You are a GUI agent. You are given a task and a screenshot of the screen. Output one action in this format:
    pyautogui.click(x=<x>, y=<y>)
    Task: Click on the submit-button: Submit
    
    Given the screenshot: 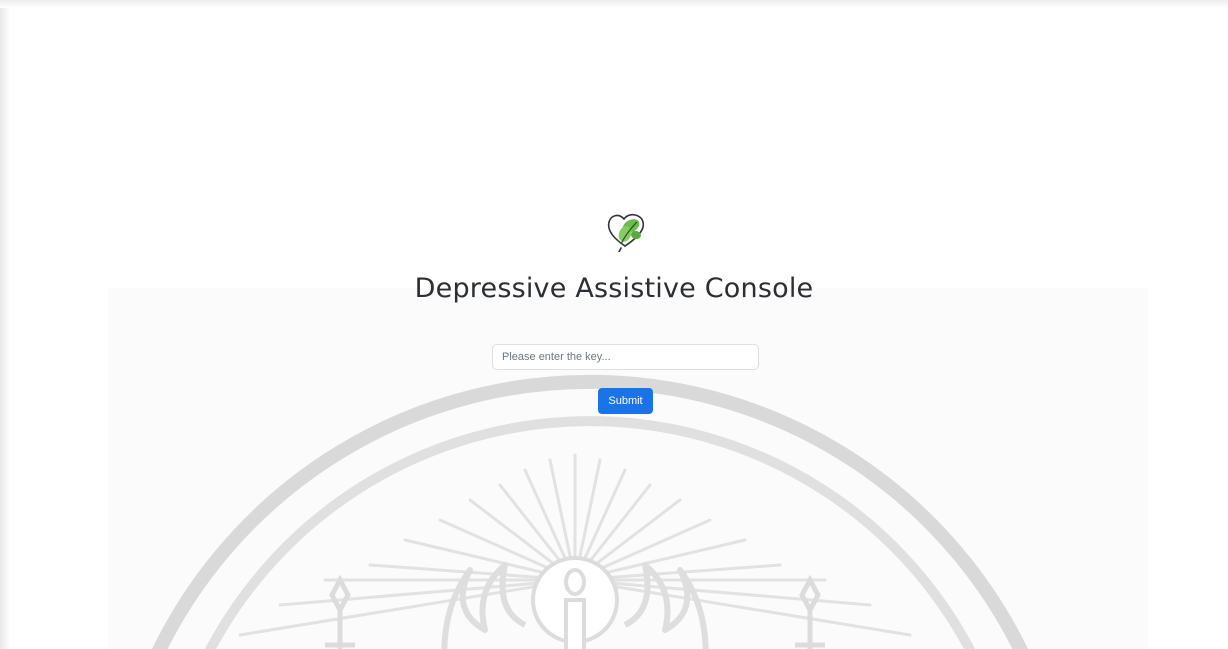 What is the action you would take?
    pyautogui.click(x=625, y=401)
    